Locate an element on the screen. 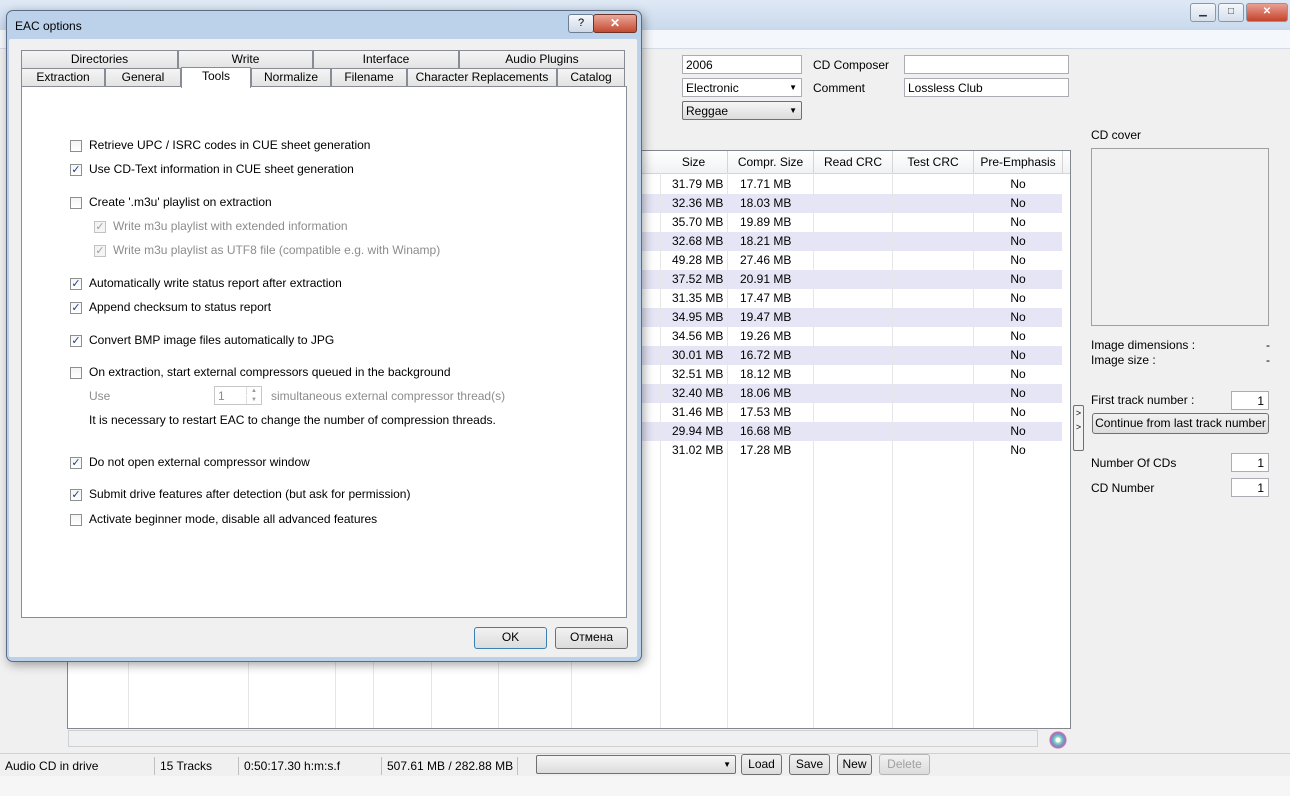  expand-panel-arrow: > > is located at coordinates (1078, 428).